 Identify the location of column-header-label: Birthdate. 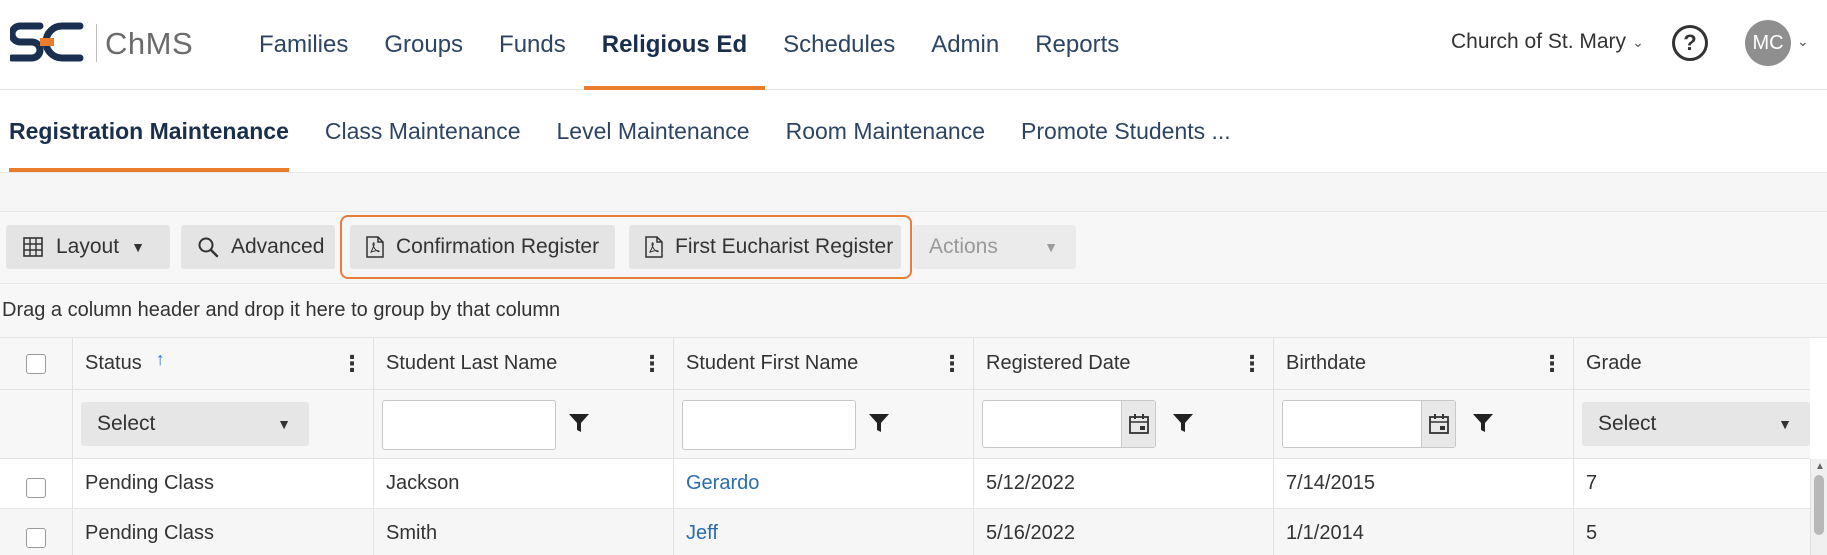
(1326, 363).